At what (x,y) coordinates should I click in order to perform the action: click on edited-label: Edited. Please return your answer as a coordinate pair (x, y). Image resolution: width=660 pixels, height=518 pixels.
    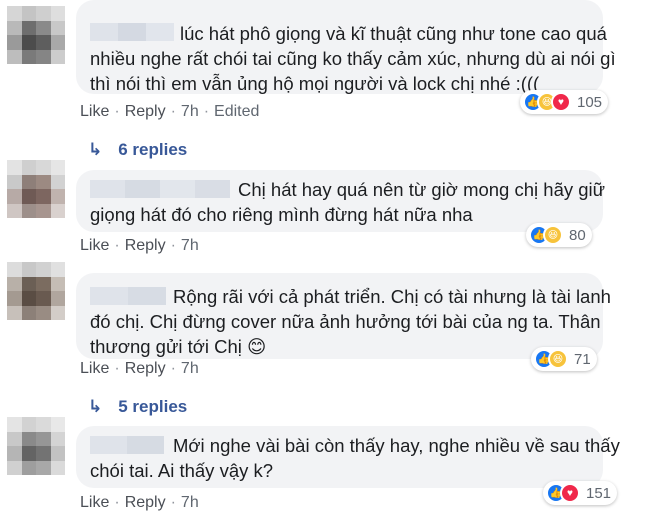
    Looking at the image, I should click on (236, 111).